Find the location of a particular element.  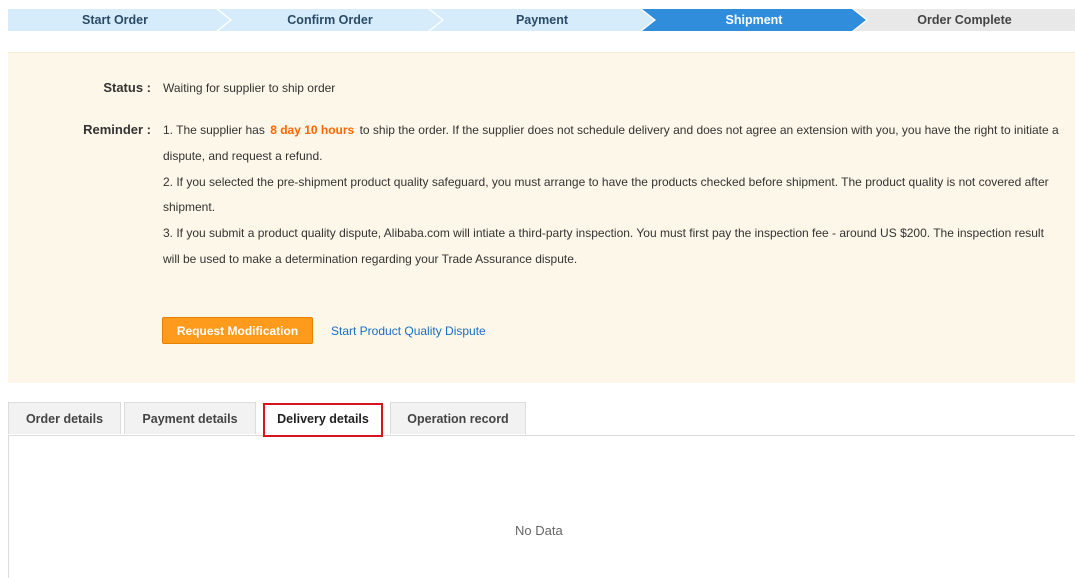

request-modification-button: Request Modification is located at coordinates (237, 330).